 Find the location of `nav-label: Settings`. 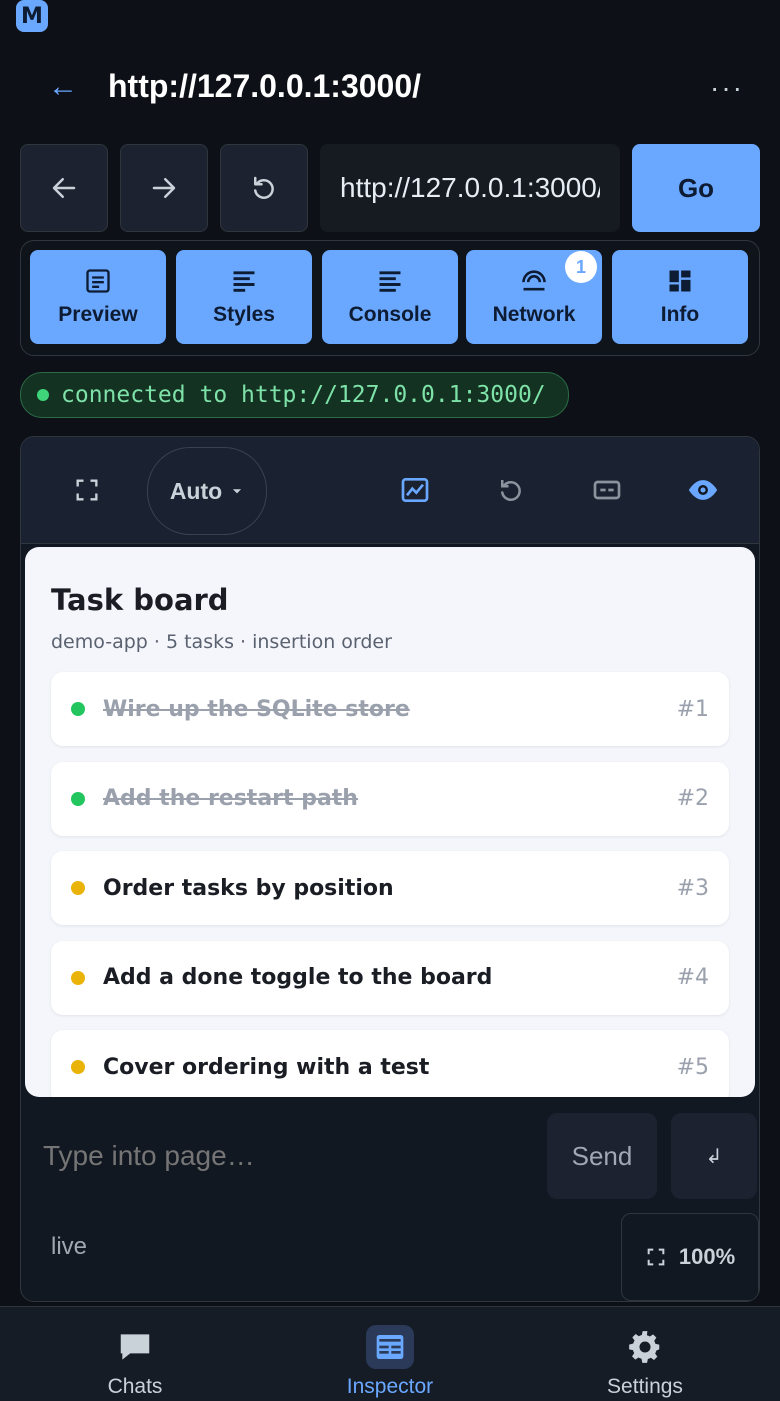

nav-label: Settings is located at coordinates (645, 1386).